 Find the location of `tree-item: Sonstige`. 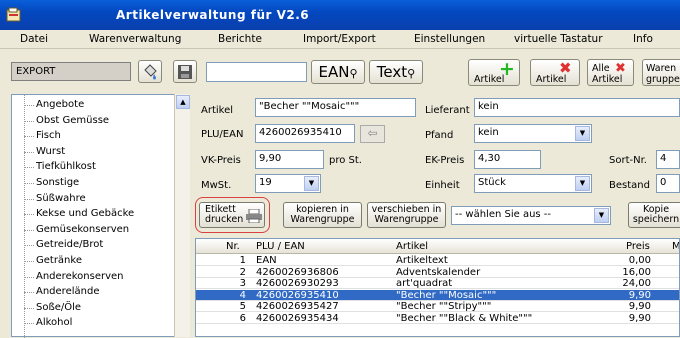

tree-item: Sonstige is located at coordinates (57, 182).